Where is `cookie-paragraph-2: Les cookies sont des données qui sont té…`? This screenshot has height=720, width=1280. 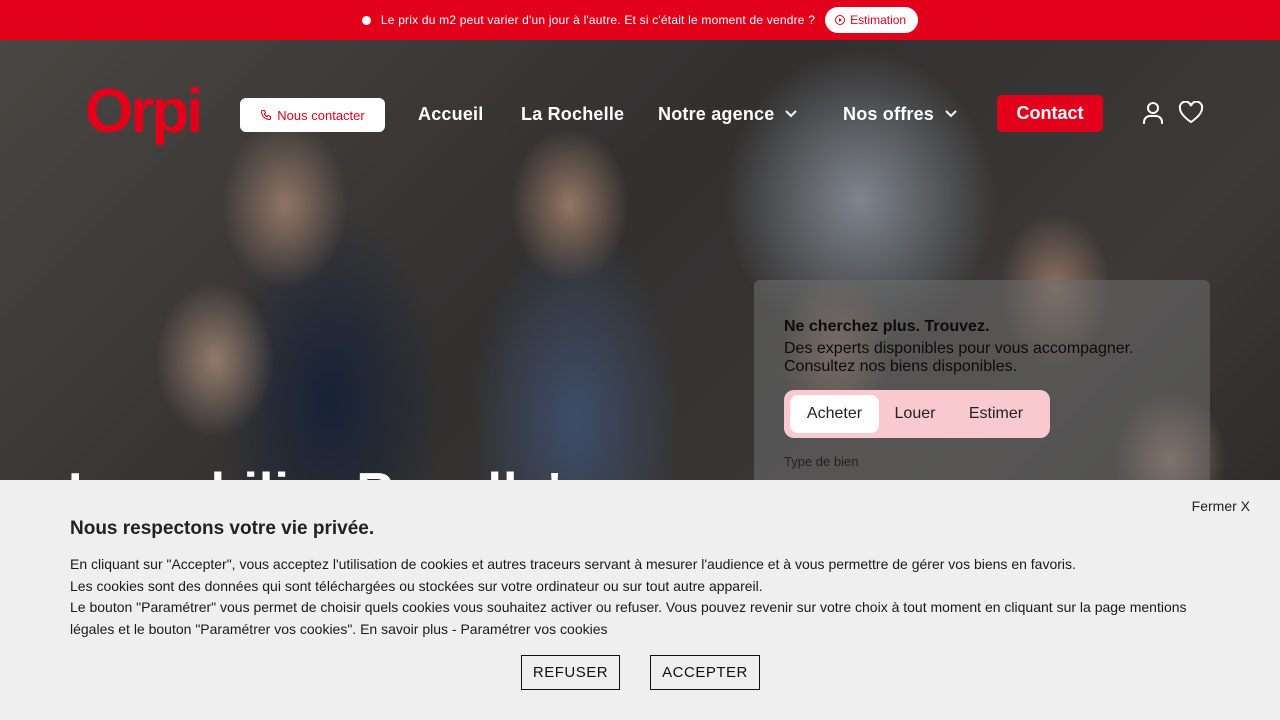 cookie-paragraph-2: Les cookies sont des données qui sont té… is located at coordinates (416, 585).